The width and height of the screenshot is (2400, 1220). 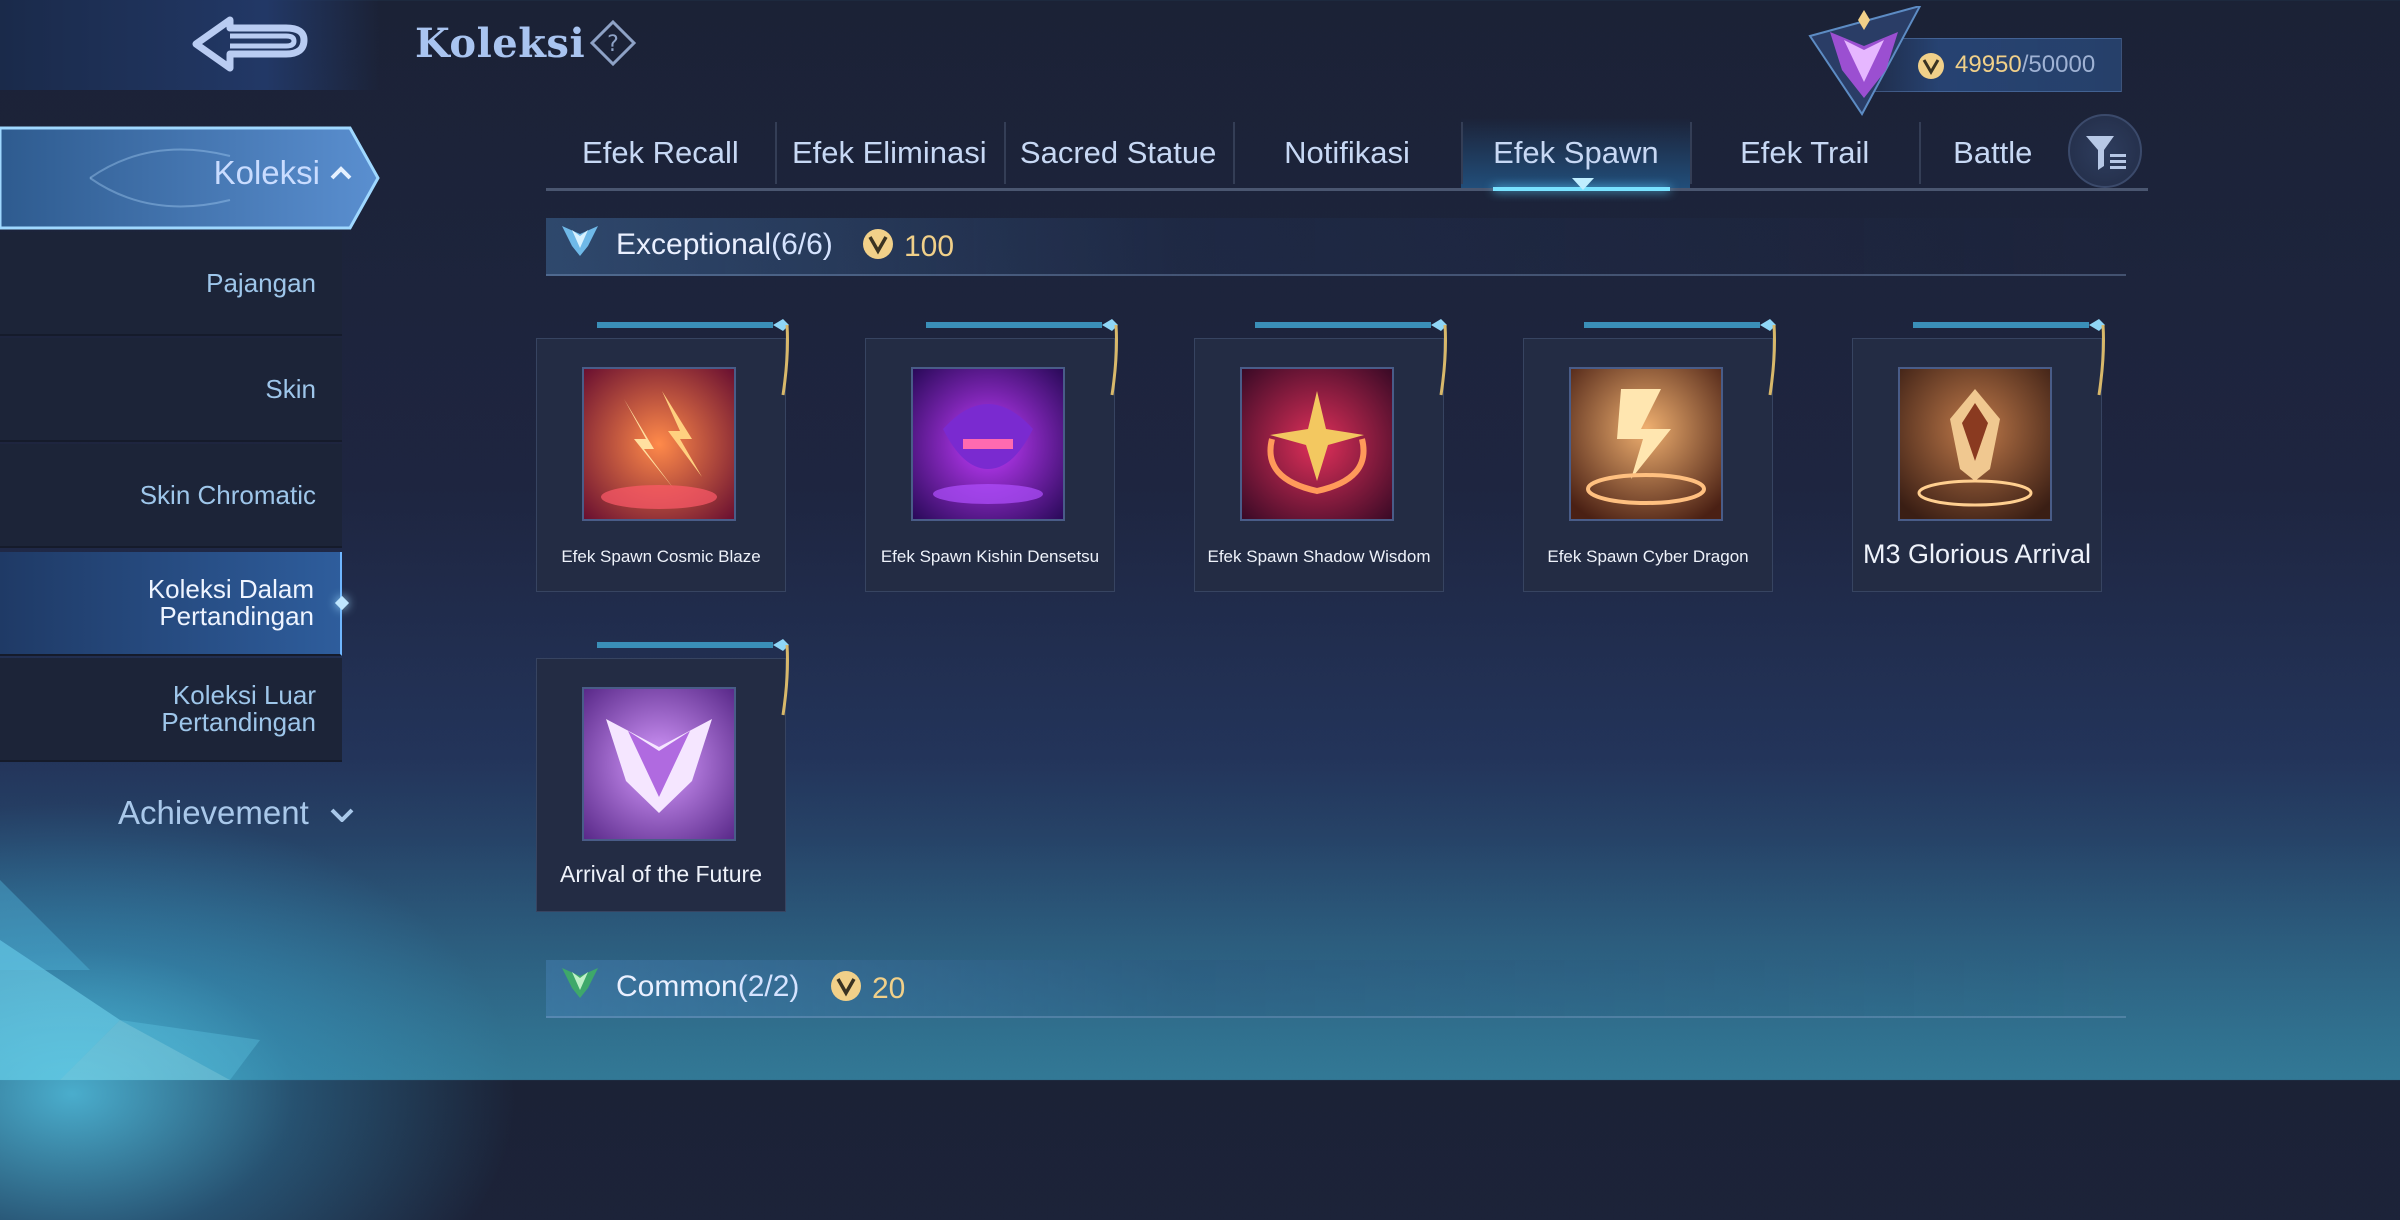 What do you see at coordinates (342, 603) in the screenshot?
I see `selection-indicator` at bounding box center [342, 603].